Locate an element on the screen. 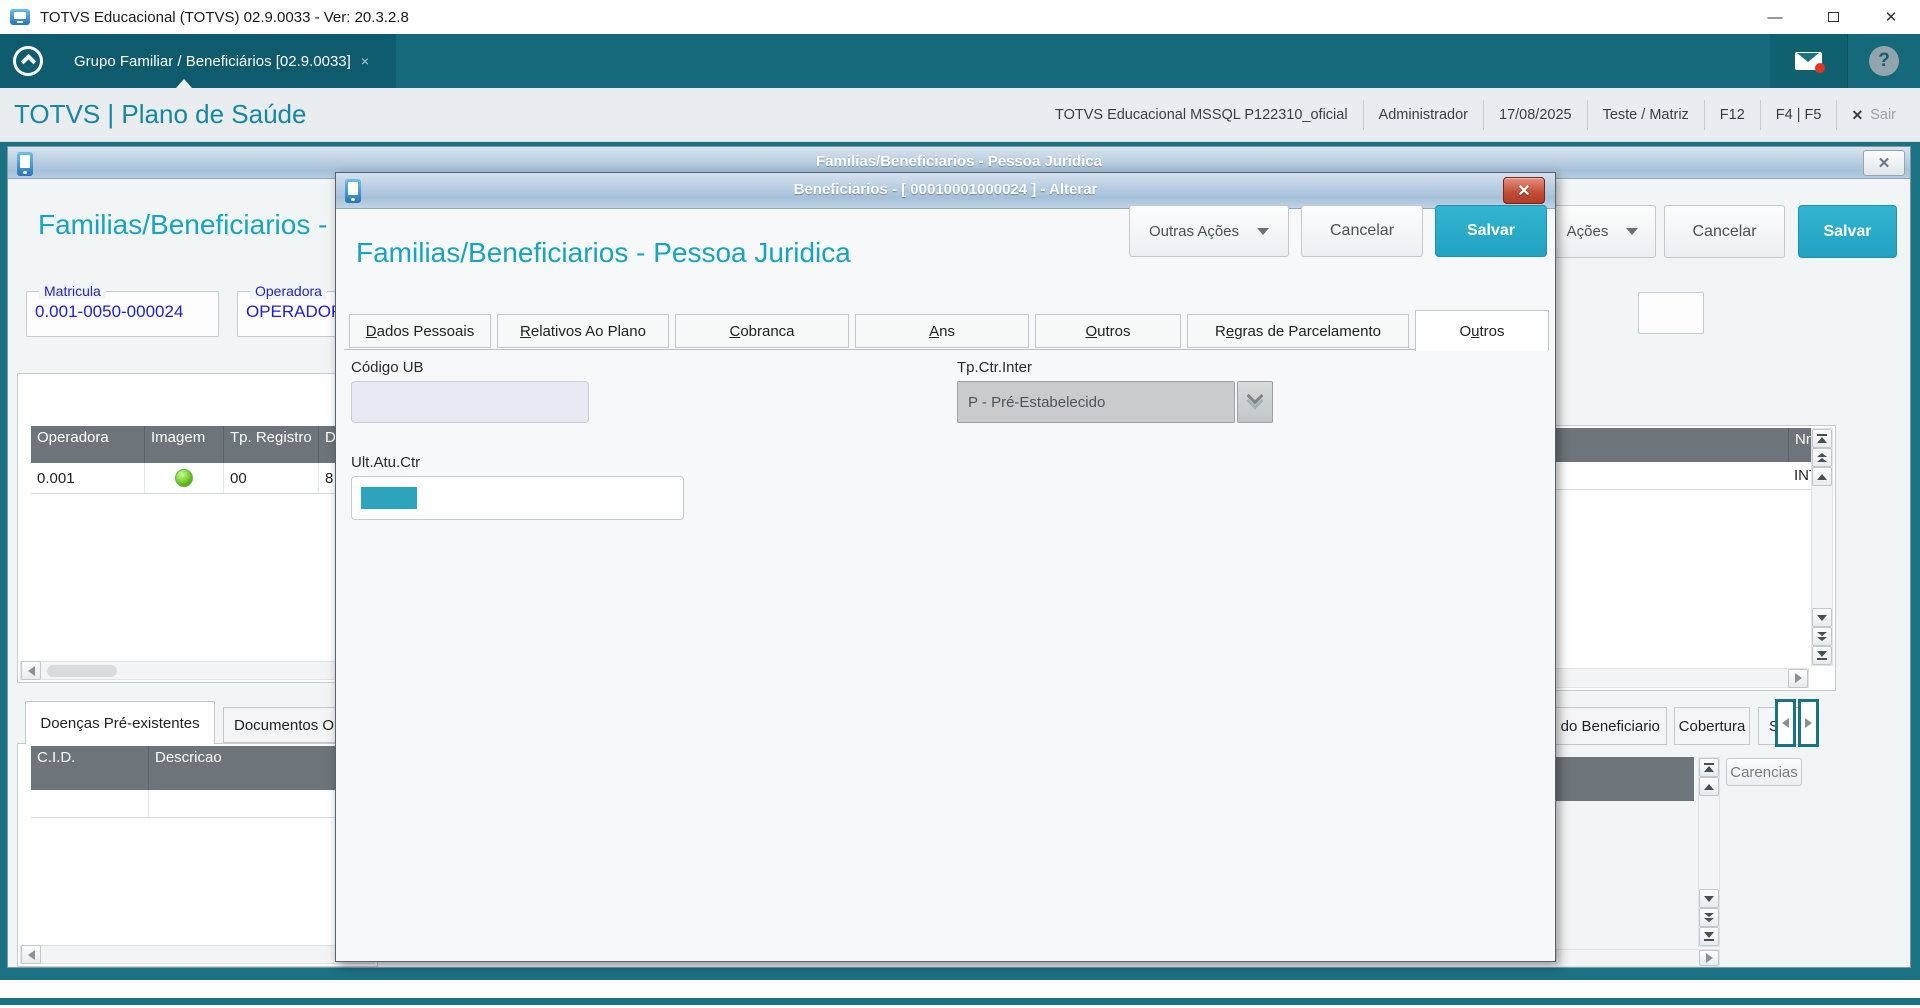  bg-window-title: Familias/Beneficiarios - Pessoa Juridica is located at coordinates (959, 161).